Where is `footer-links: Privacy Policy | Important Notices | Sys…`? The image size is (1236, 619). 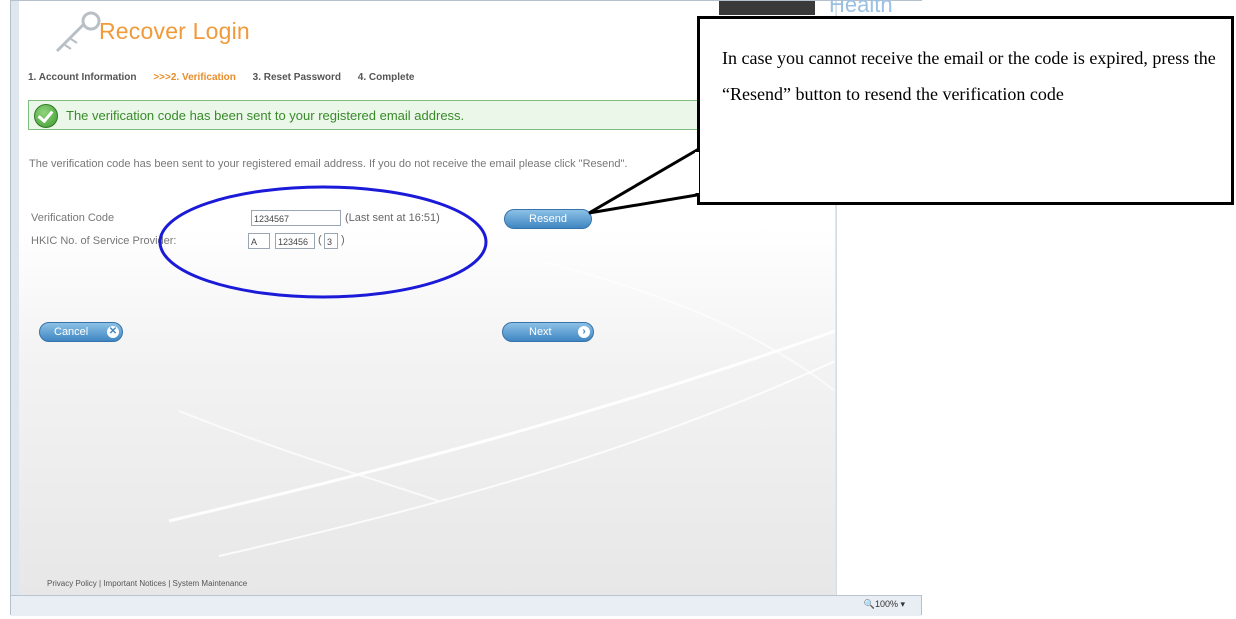 footer-links: Privacy Policy | Important Notices | Sys… is located at coordinates (147, 583).